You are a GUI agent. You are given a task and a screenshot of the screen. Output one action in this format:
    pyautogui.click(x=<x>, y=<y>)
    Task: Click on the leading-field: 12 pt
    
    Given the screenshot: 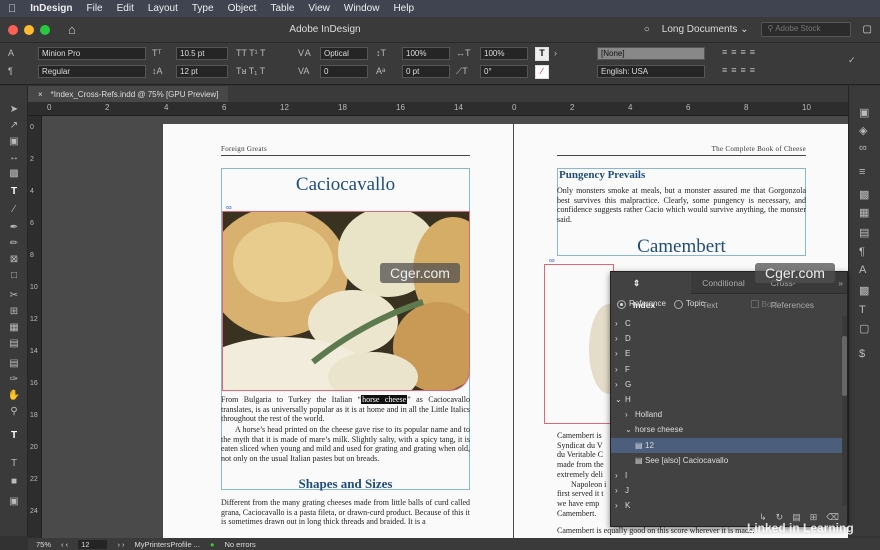 What is the action you would take?
    pyautogui.click(x=202, y=71)
    